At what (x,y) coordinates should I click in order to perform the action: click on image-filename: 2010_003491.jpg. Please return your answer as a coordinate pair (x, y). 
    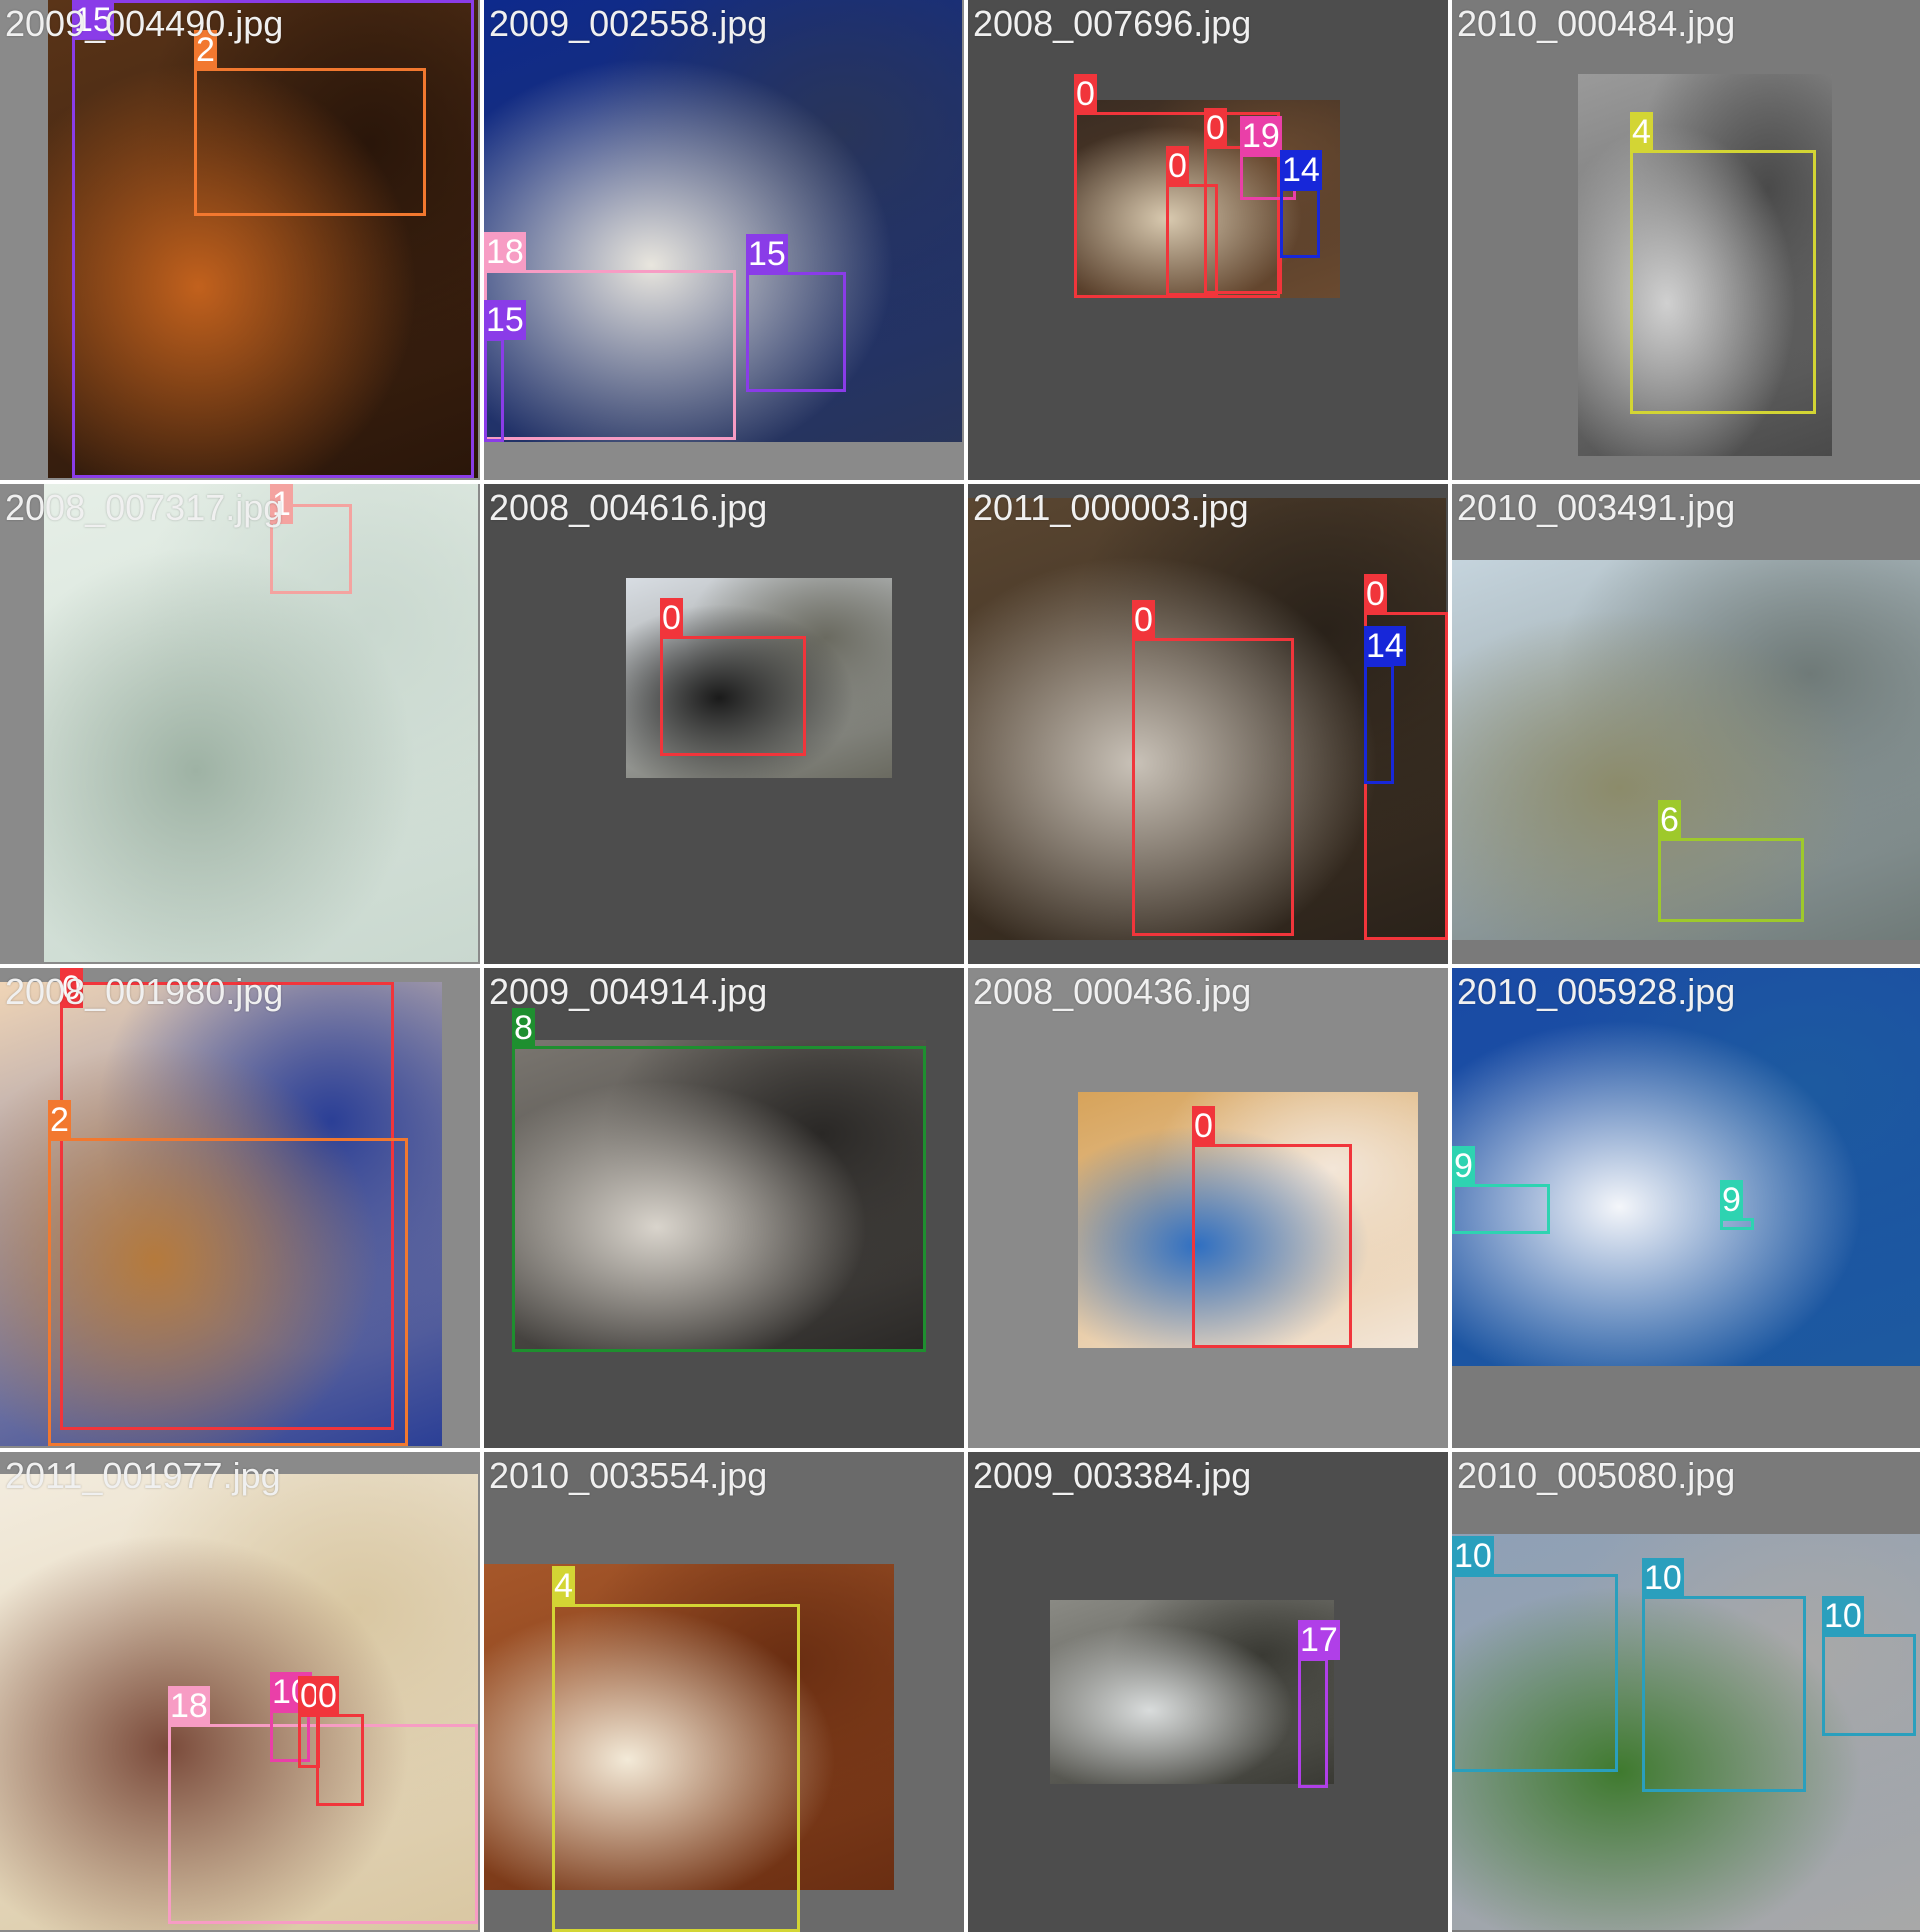
    Looking at the image, I should click on (1596, 507).